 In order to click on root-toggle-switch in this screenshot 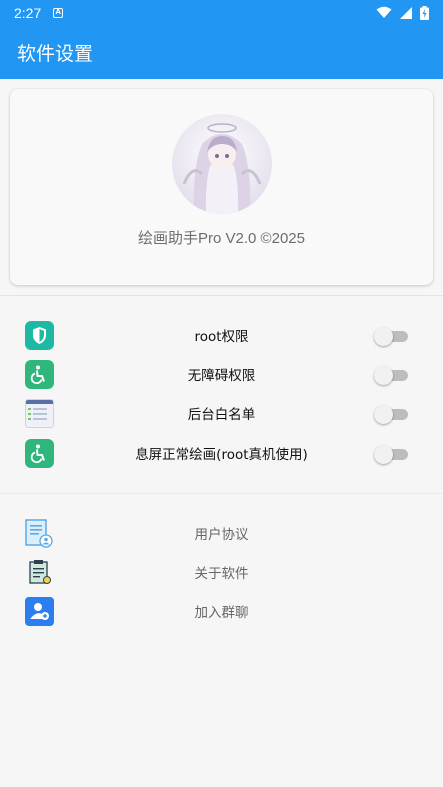, I will do `click(391, 336)`.